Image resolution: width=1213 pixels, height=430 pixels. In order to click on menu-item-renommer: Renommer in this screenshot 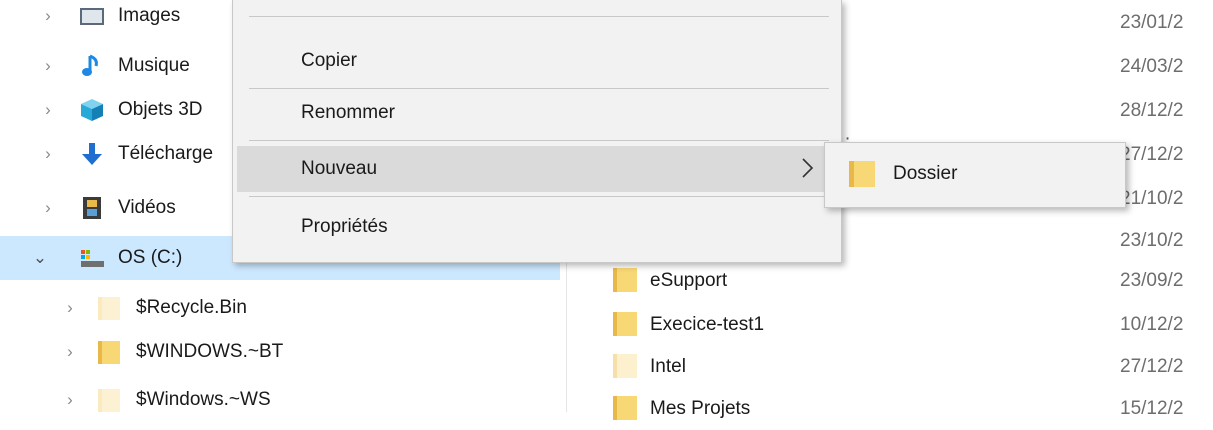, I will do `click(537, 113)`.